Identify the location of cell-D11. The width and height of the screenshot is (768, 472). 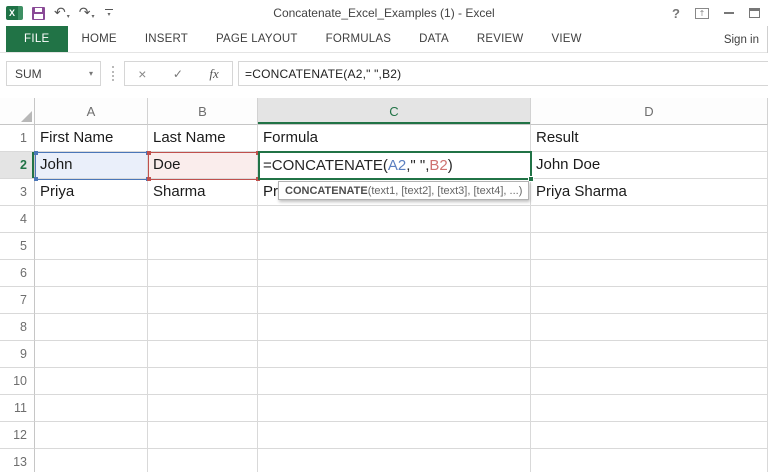
(649, 408).